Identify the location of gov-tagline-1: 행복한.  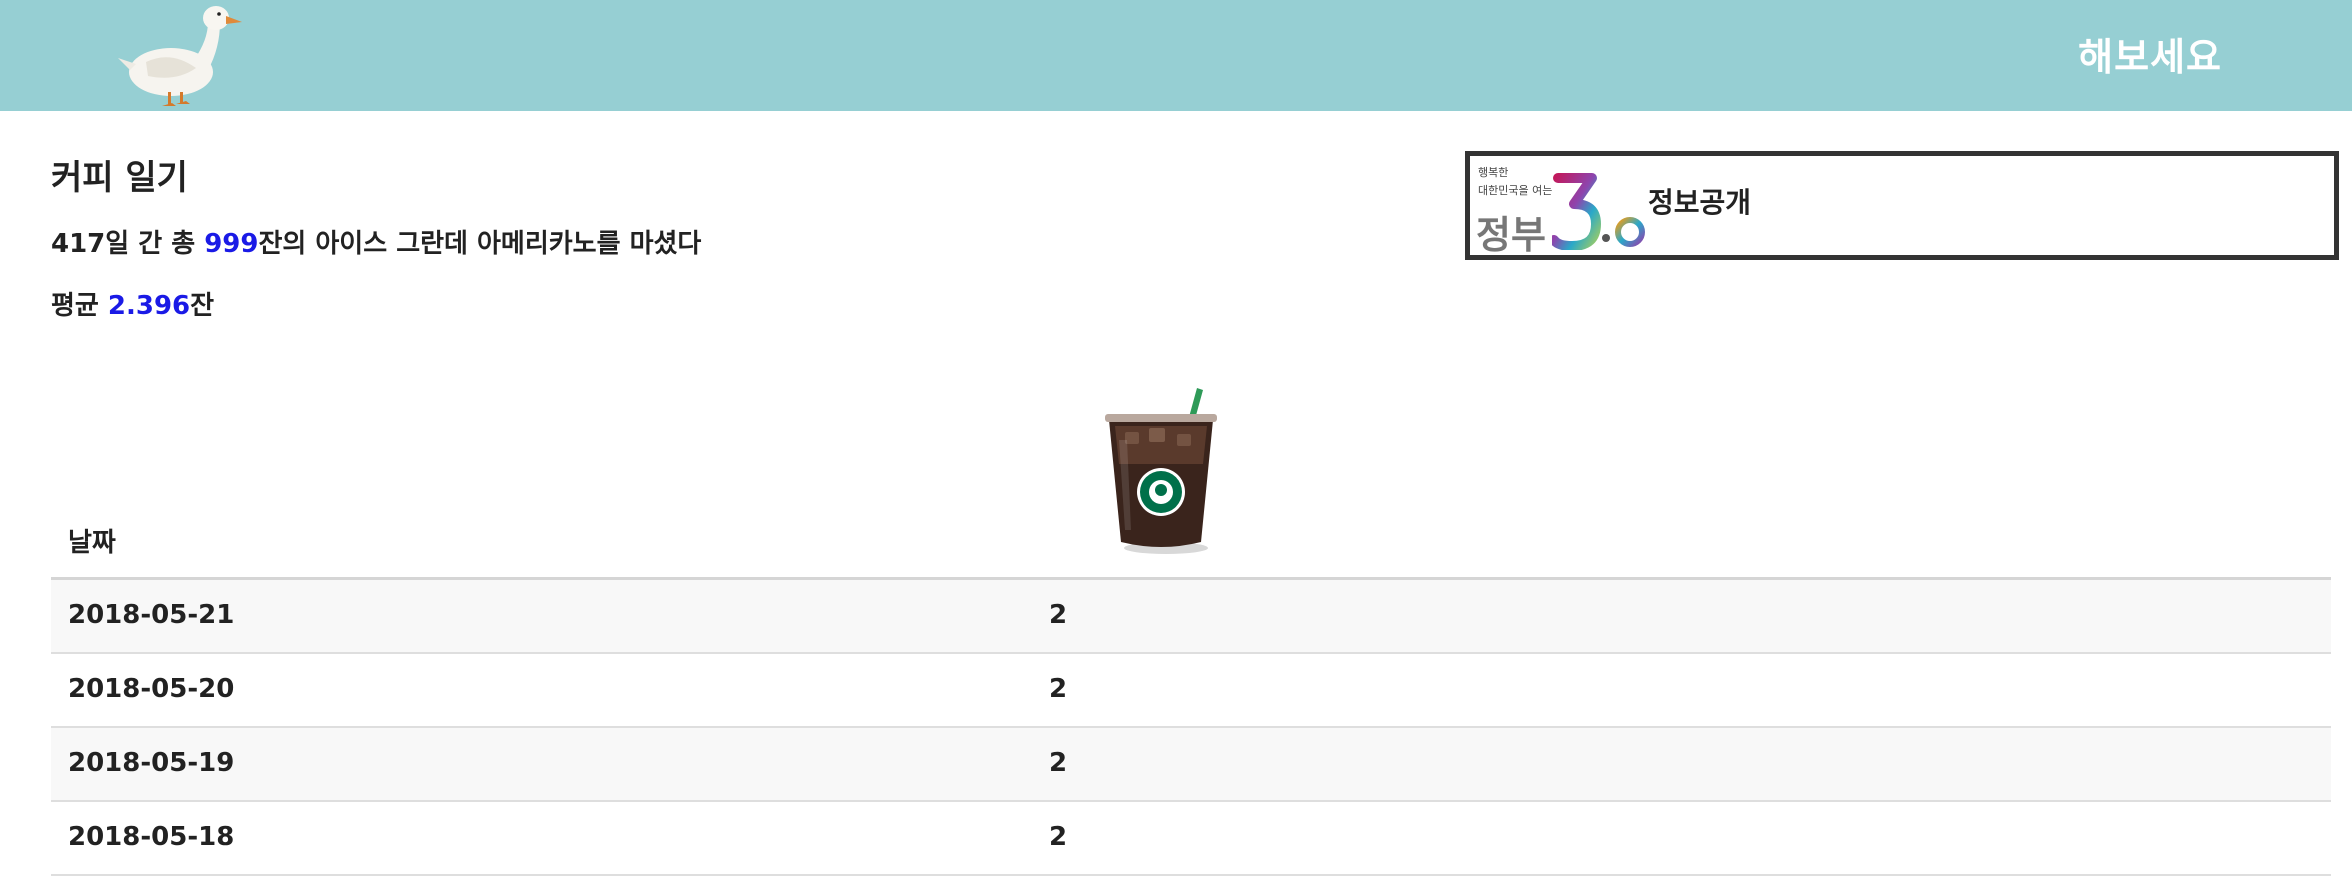
(1493, 172).